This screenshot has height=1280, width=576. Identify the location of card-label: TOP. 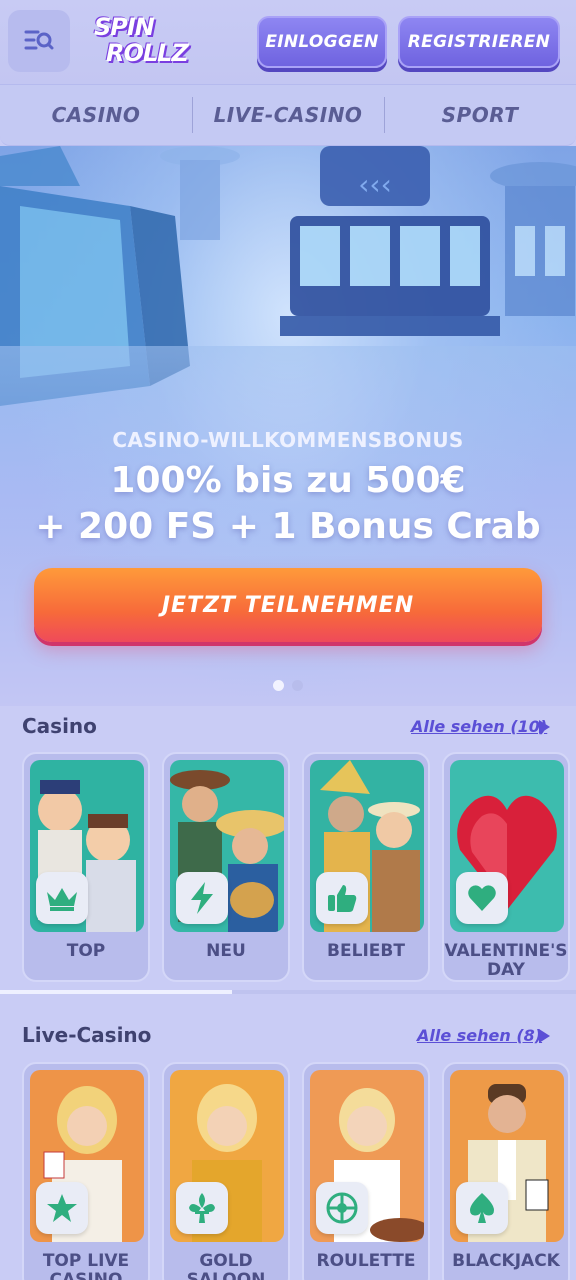
(86, 951).